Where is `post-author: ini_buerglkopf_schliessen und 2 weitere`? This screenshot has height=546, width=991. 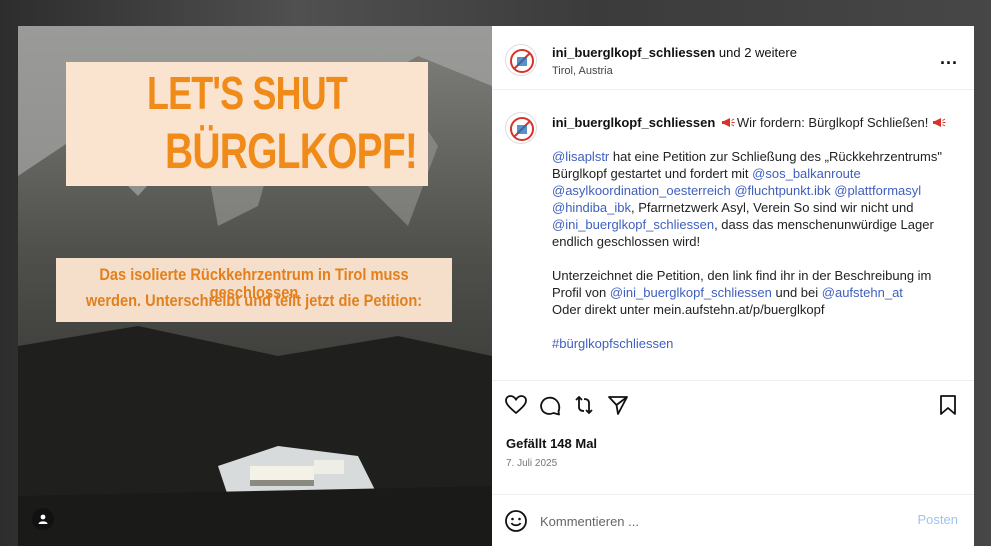 post-author: ini_buerglkopf_schliessen und 2 weitere is located at coordinates (674, 52).